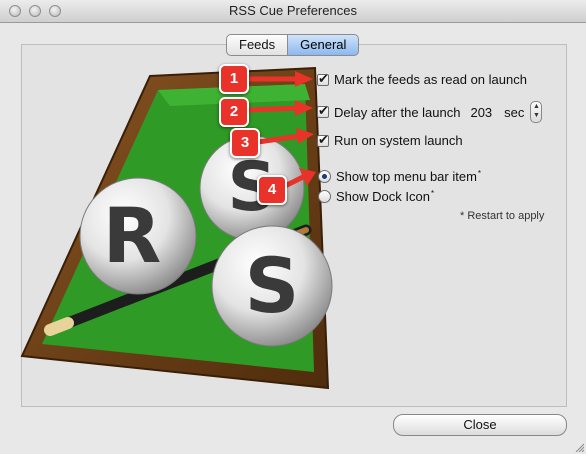 The image size is (586, 454). I want to click on tab-feeds: Feeds, so click(257, 45).